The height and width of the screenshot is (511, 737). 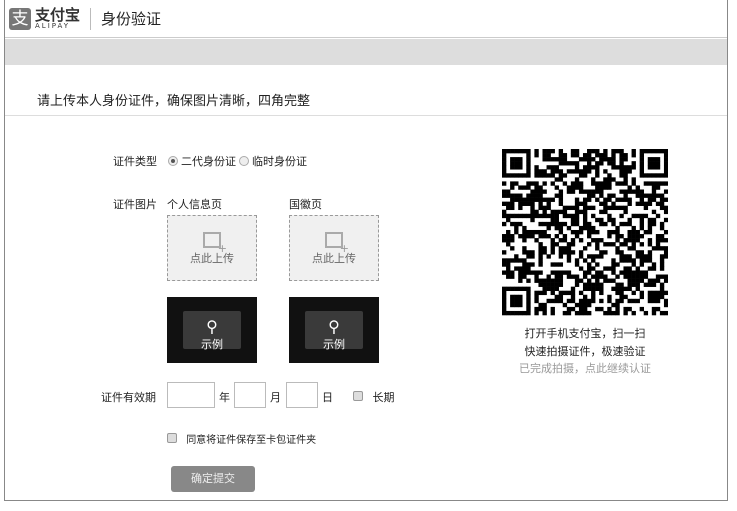 What do you see at coordinates (191, 395) in the screenshot?
I see `year-input` at bounding box center [191, 395].